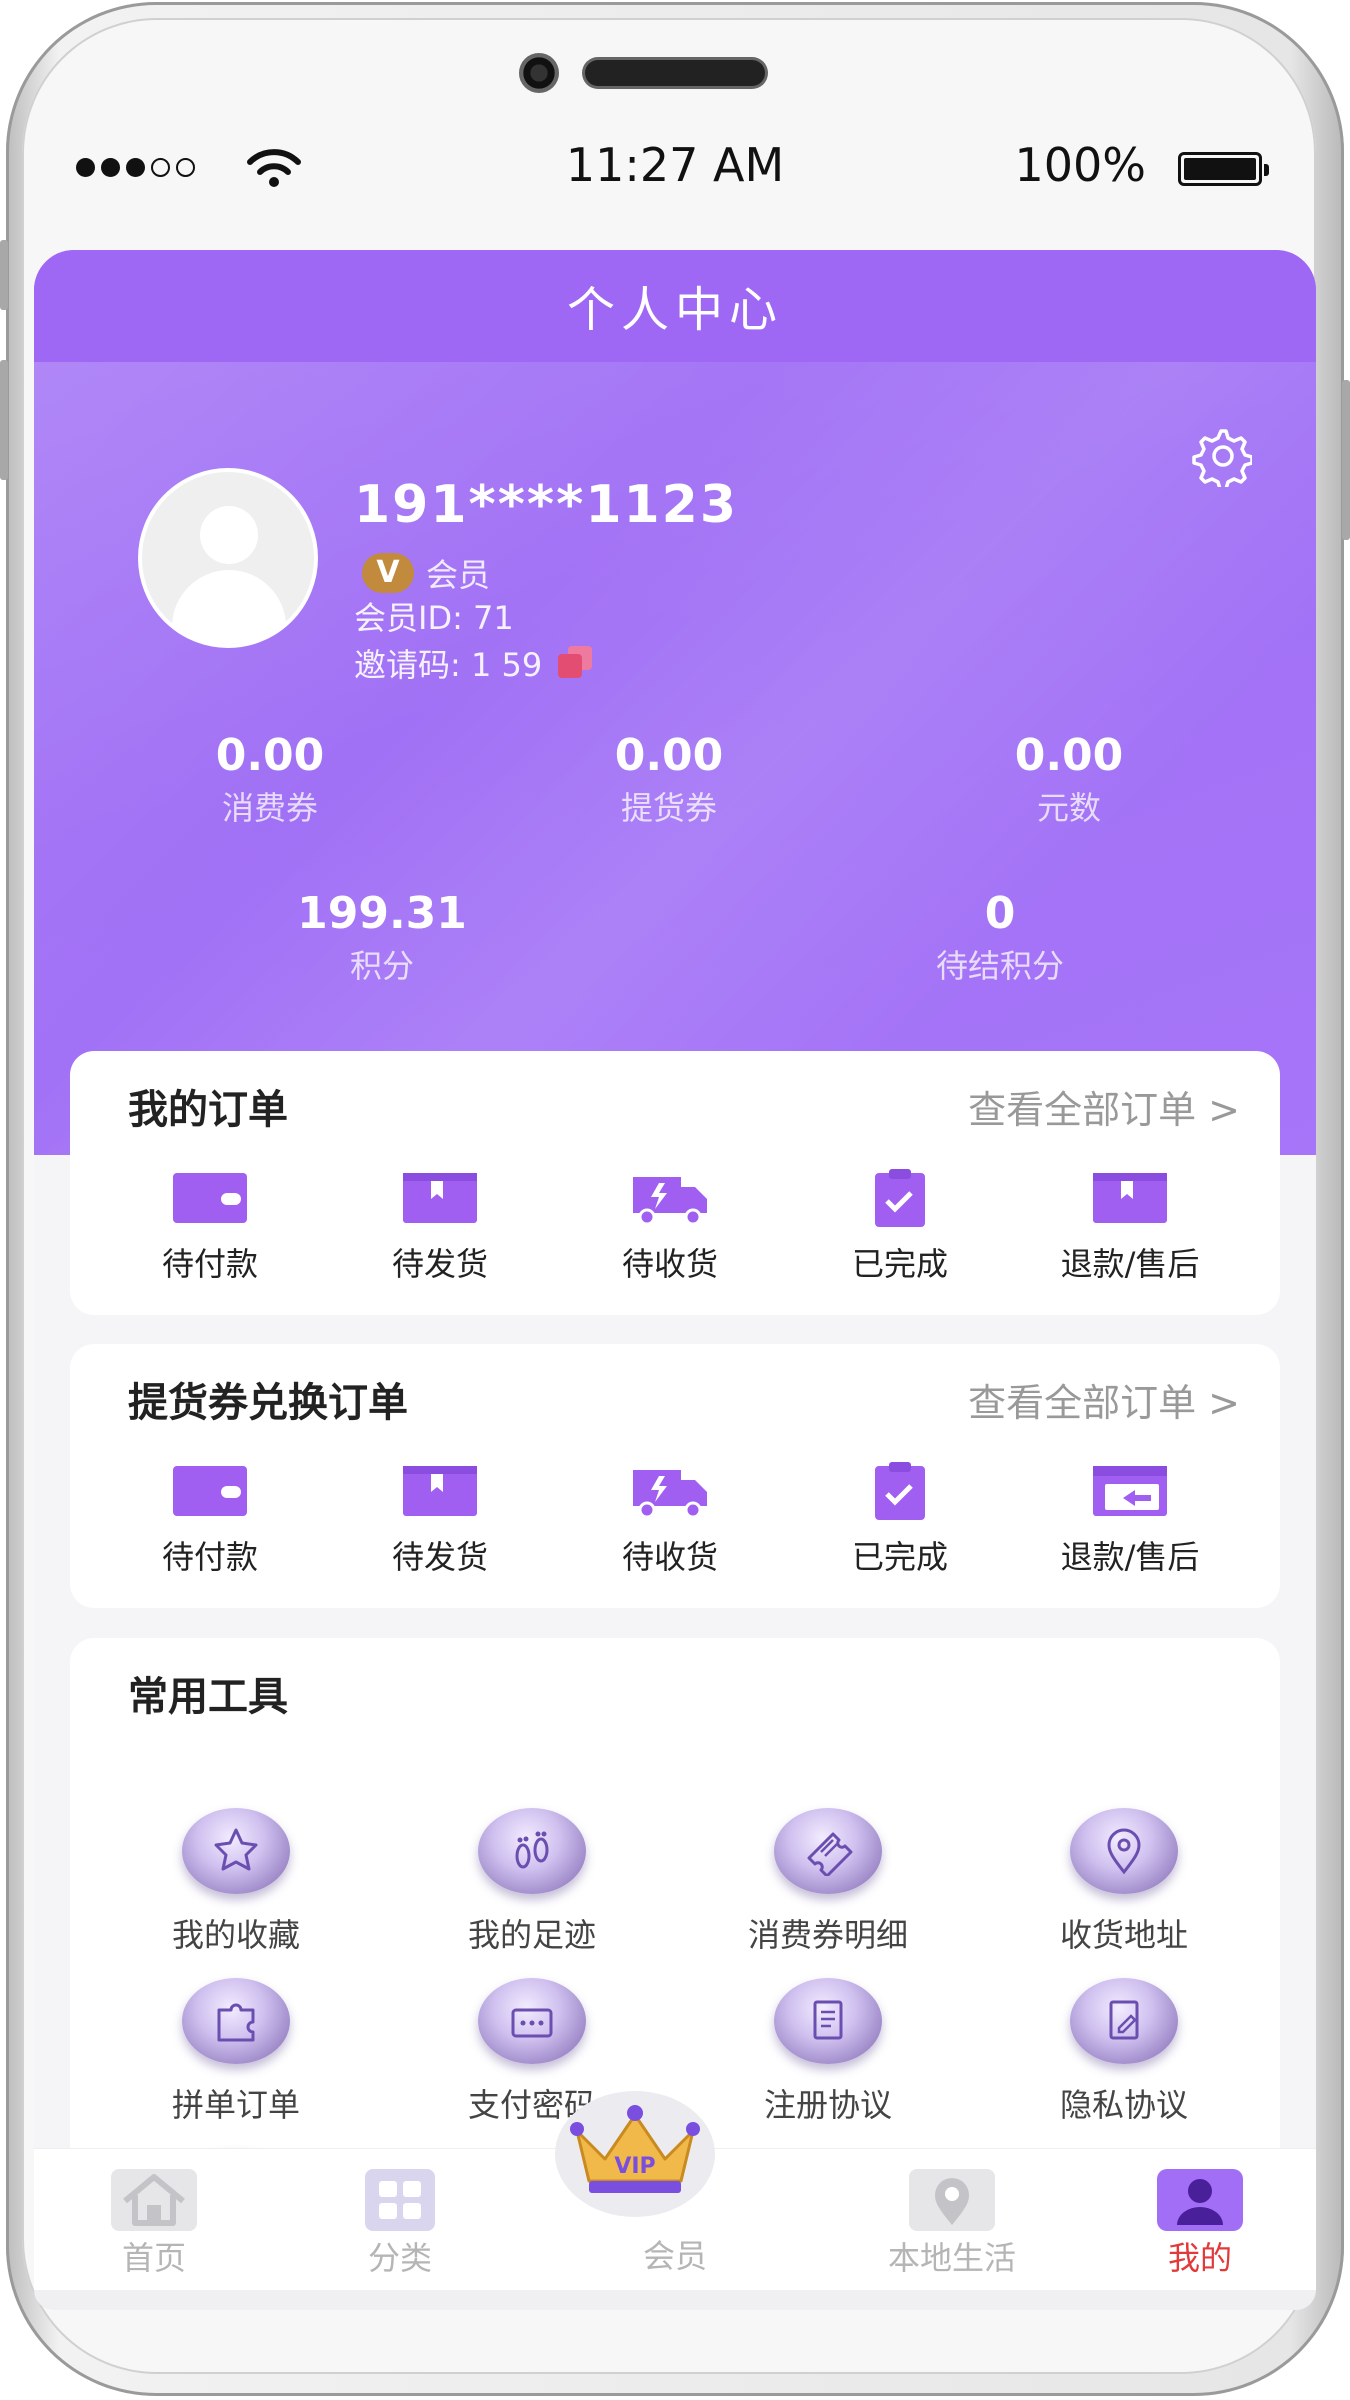 This screenshot has width=1350, height=2400. Describe the element at coordinates (1123, 2105) in the screenshot. I see `tool-label: 隐私协议` at that location.